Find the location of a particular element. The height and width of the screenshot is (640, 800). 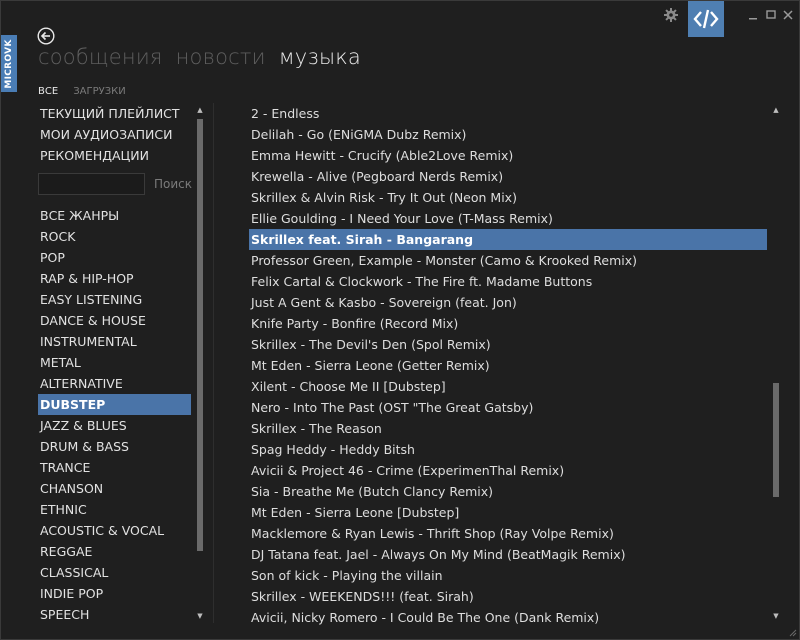

sub-tab-all: ВСЕ is located at coordinates (48, 91).